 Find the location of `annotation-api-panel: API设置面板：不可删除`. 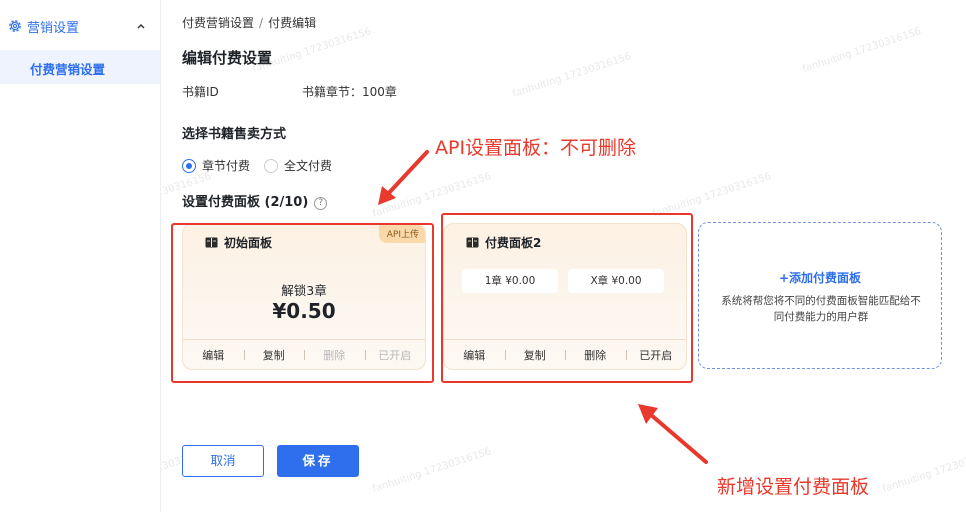

annotation-api-panel: API设置面板：不可删除 is located at coordinates (536, 148).